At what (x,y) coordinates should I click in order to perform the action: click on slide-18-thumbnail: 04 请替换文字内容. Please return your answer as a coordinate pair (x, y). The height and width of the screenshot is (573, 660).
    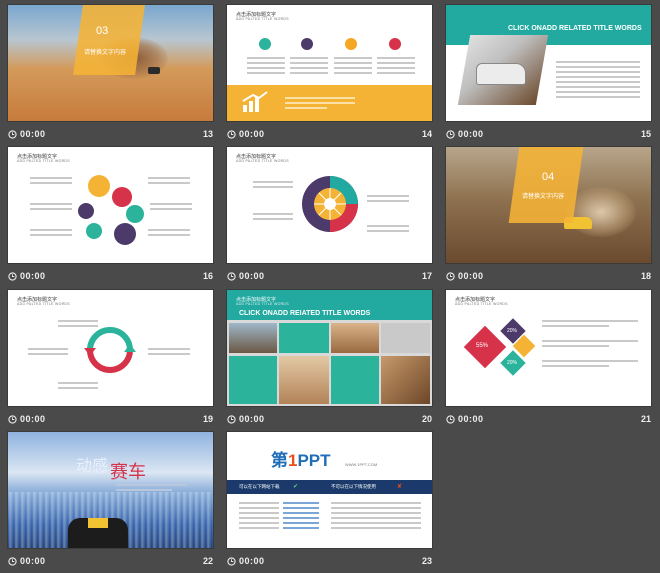
    Looking at the image, I should click on (548, 205).